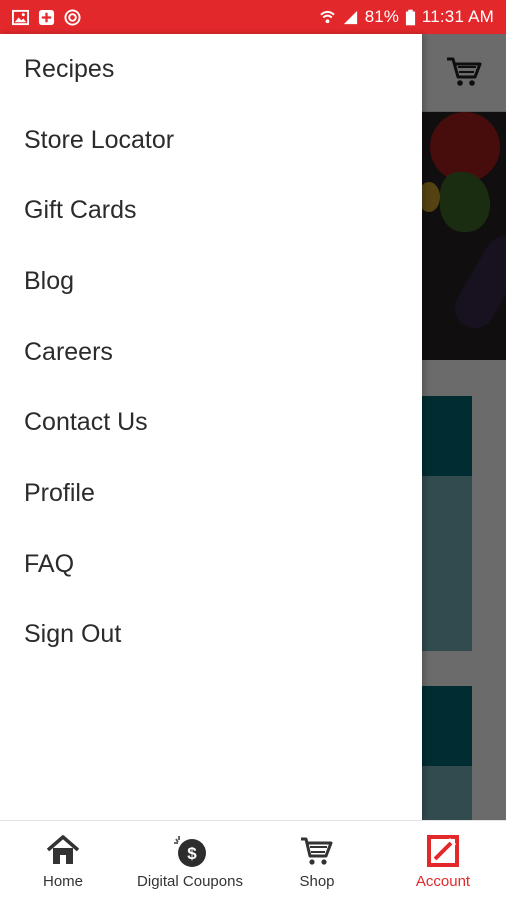 The height and width of the screenshot is (900, 506). I want to click on drawer-item-careers: Careers, so click(211, 352).